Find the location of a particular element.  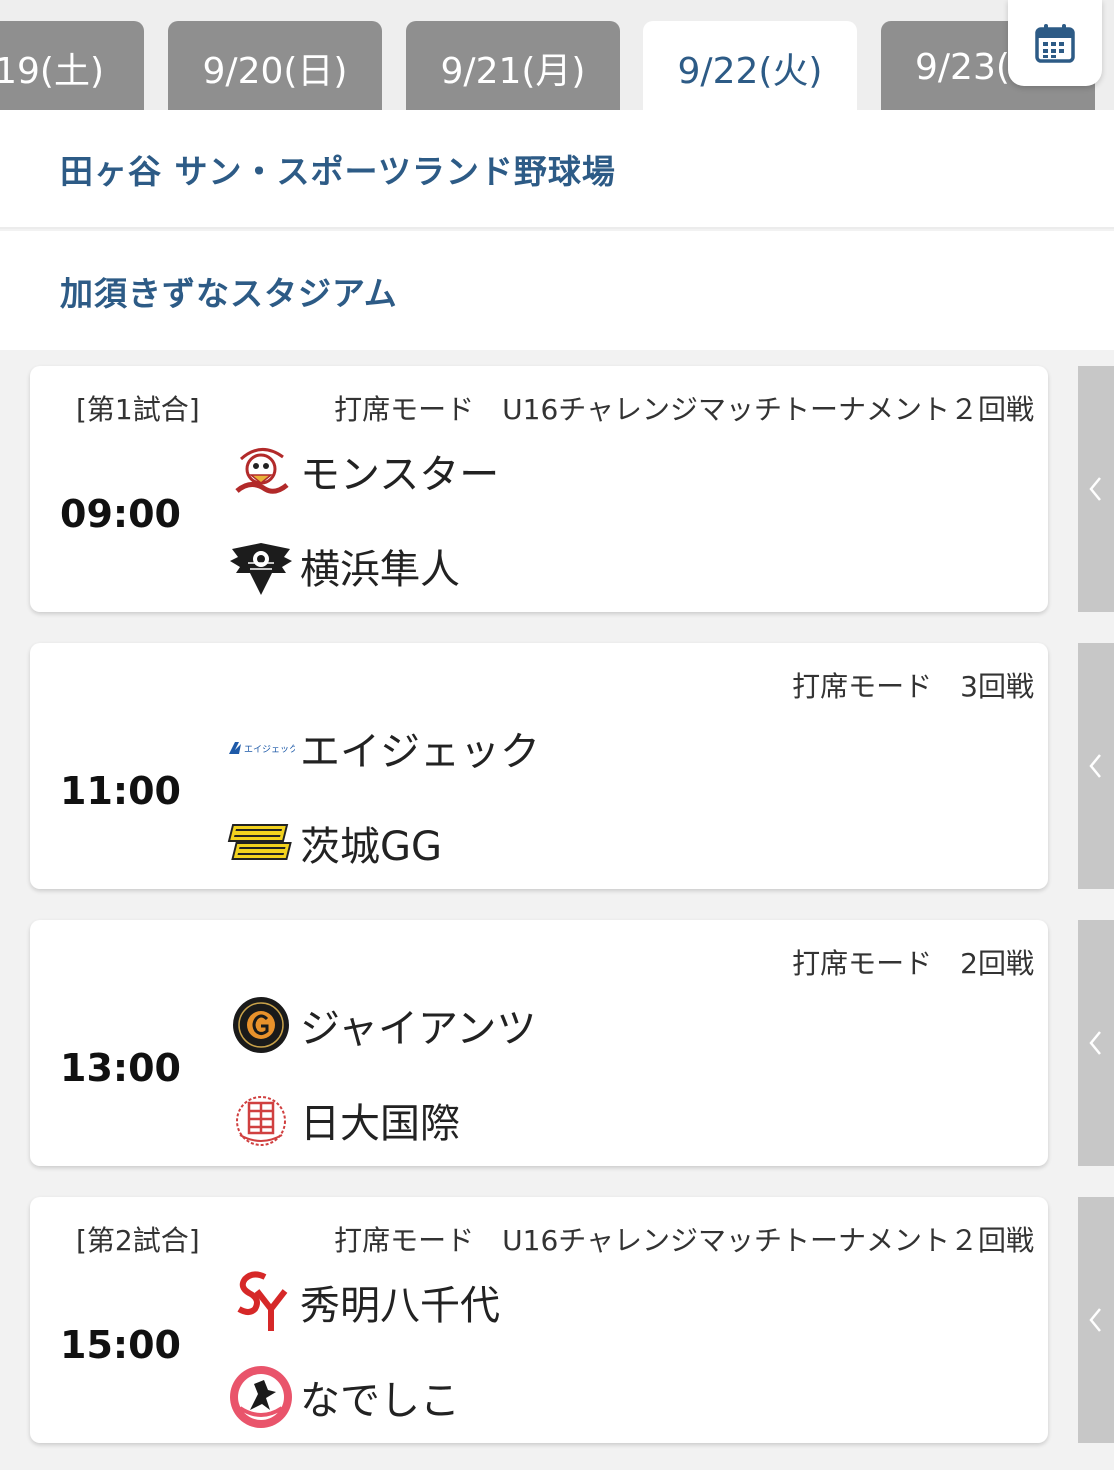

agec-logo-icon: エイジェック is located at coordinates (261, 748).